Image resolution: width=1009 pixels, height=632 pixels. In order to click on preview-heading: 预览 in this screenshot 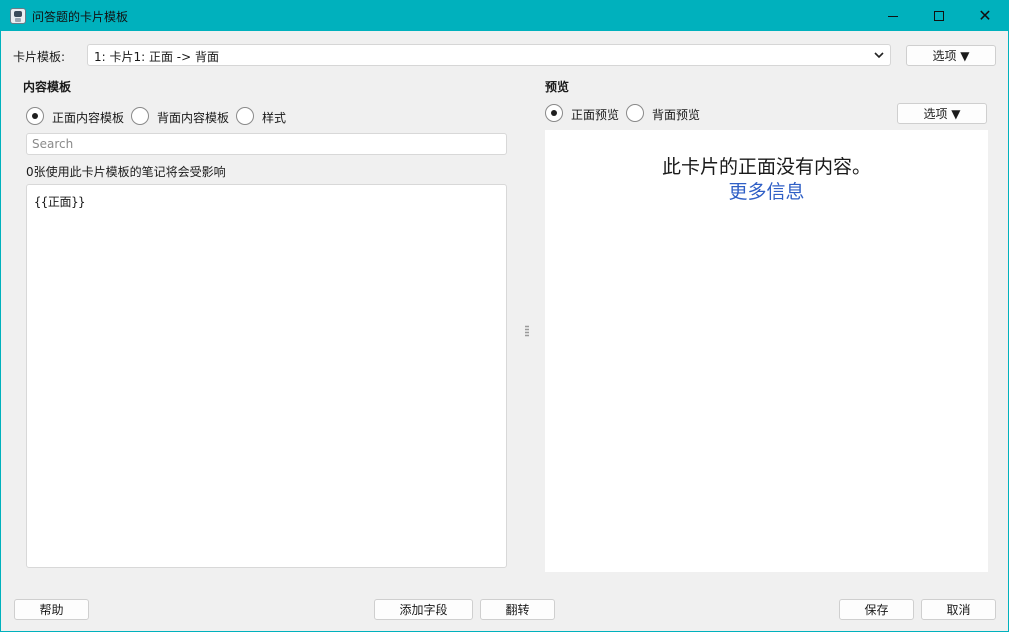, I will do `click(557, 87)`.